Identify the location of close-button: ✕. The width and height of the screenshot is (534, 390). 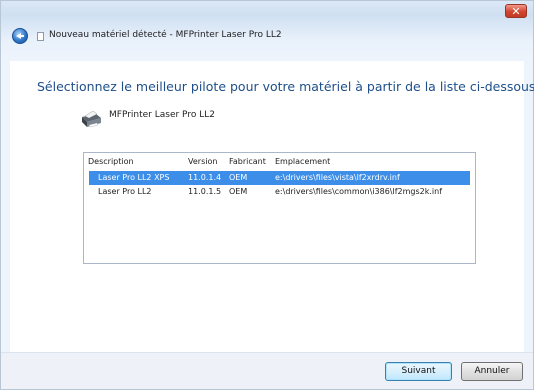
(516, 11).